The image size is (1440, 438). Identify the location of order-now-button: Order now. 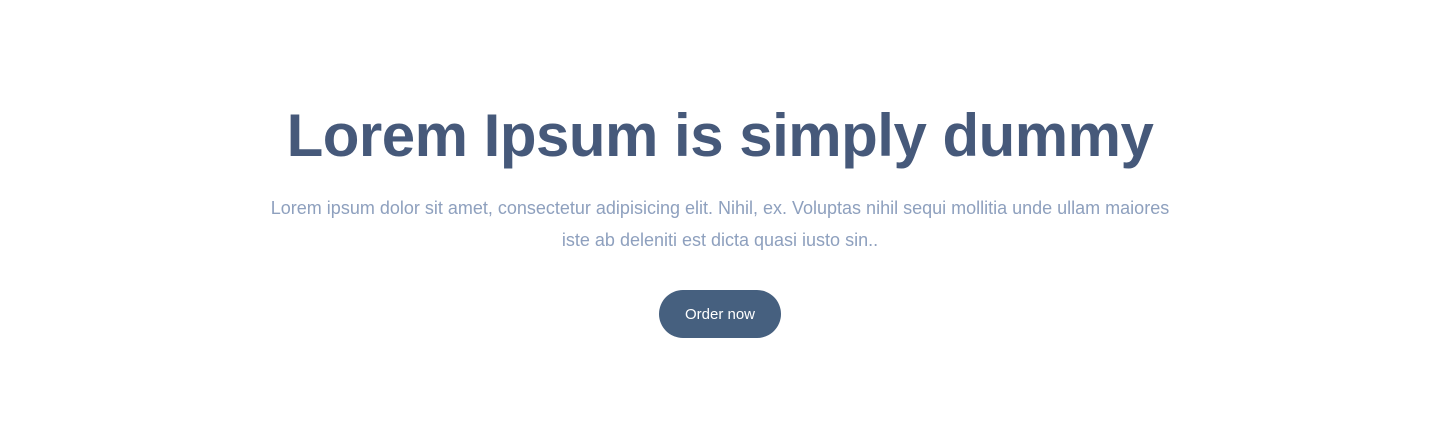
(720, 314).